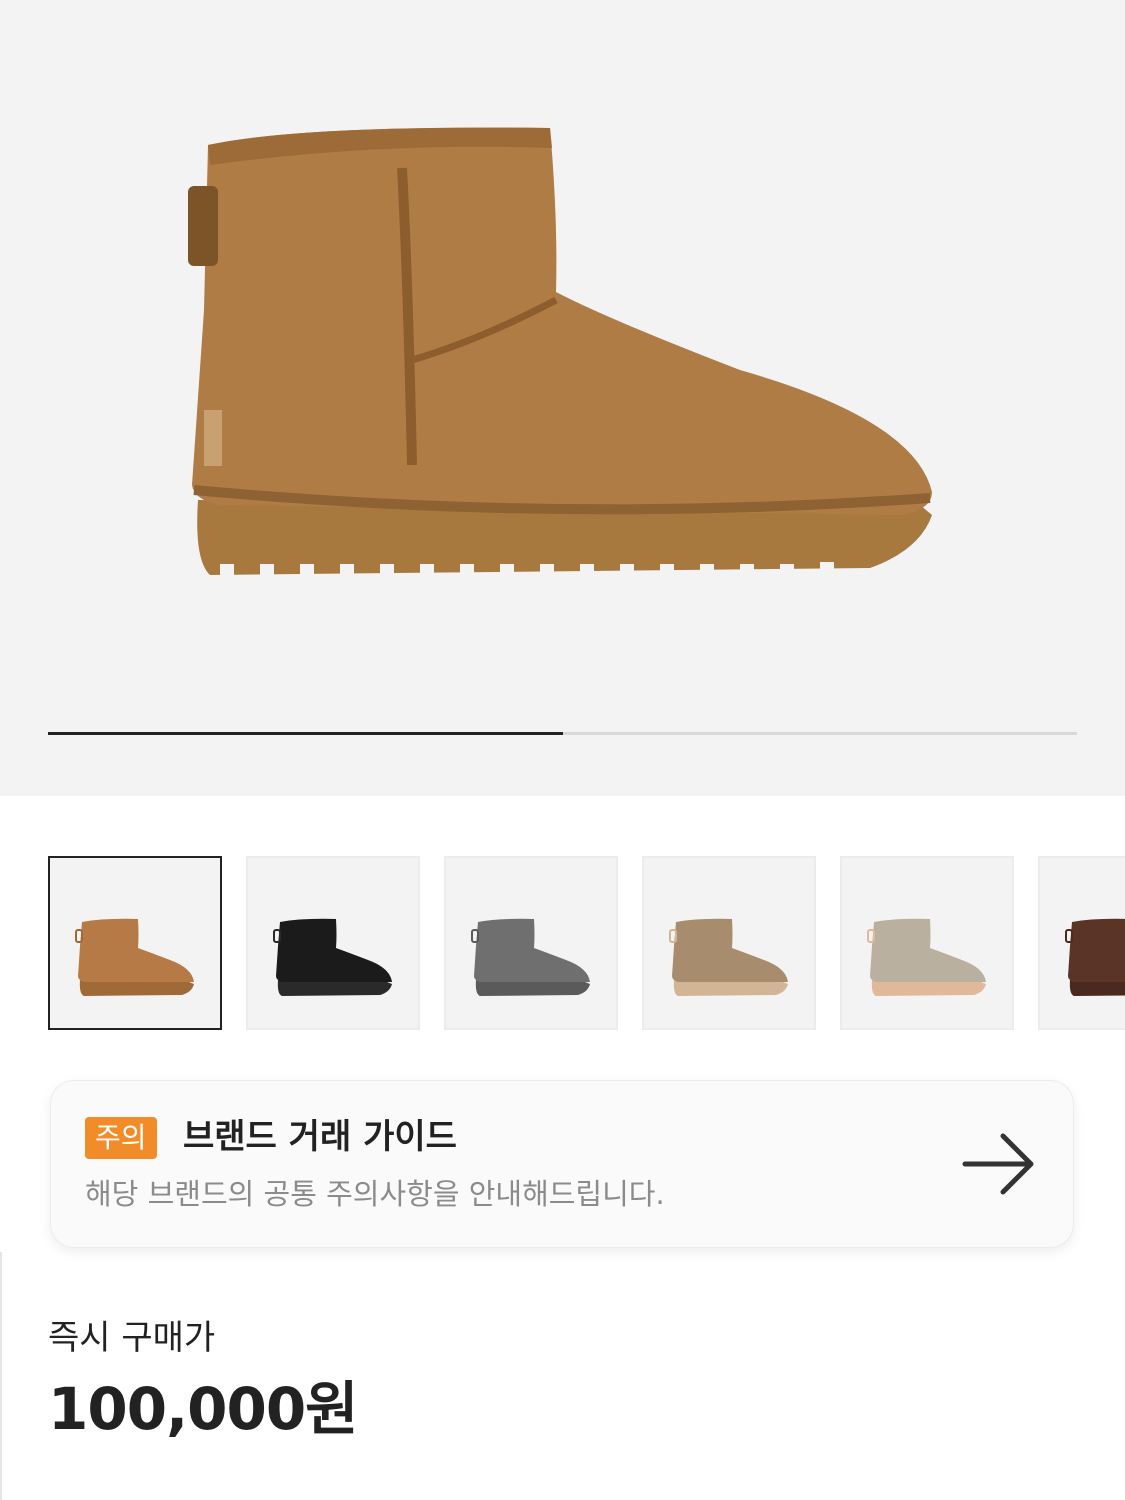  I want to click on thumbnail-brown, so click(1081, 943).